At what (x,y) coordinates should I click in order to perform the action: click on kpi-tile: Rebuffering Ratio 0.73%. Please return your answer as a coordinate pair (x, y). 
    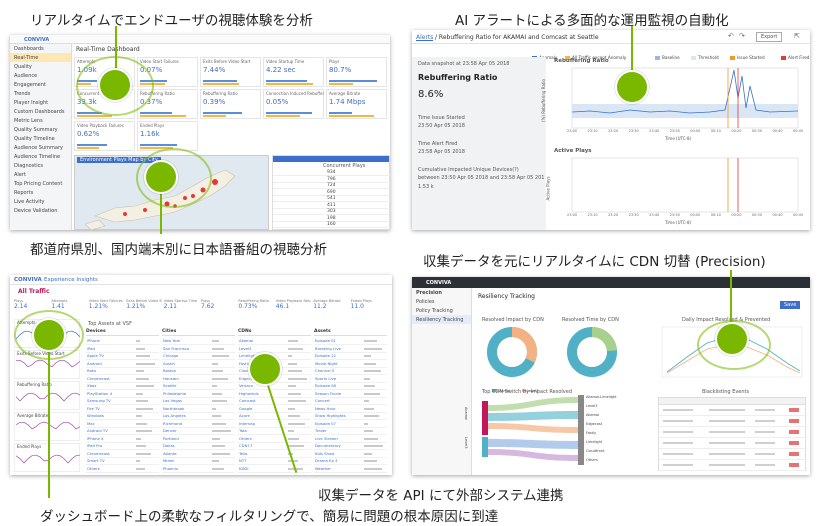
    Looking at the image, I should click on (255, 307).